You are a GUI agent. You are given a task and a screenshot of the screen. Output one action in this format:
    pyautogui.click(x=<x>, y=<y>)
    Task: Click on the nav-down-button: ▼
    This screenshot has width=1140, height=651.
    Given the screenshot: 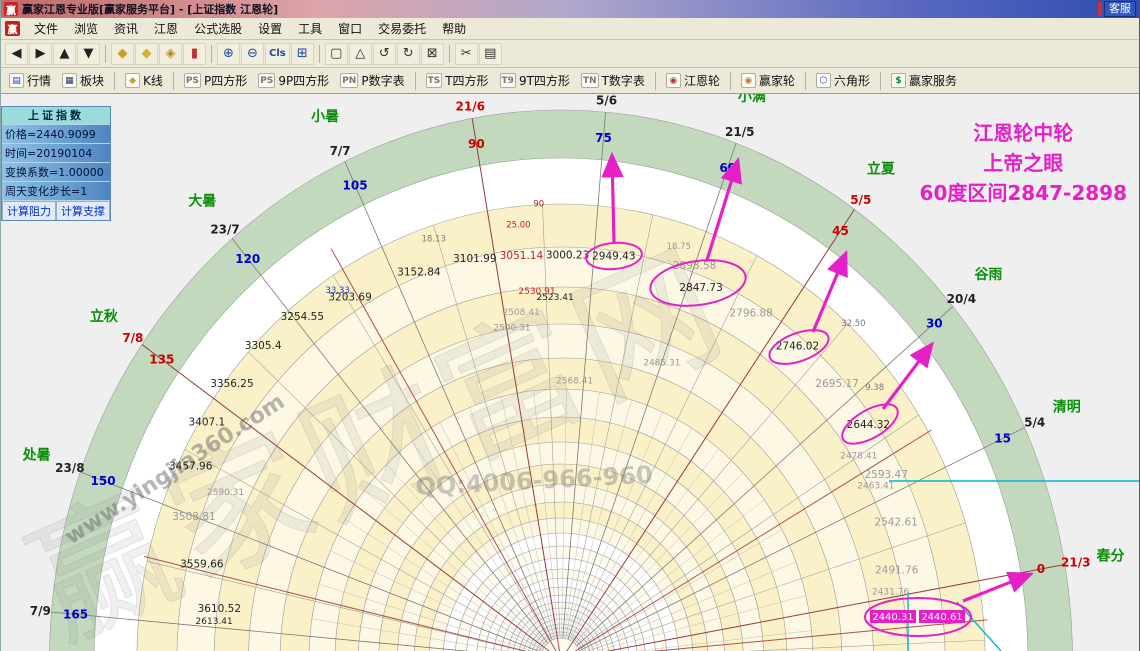 What is the action you would take?
    pyautogui.click(x=88, y=53)
    